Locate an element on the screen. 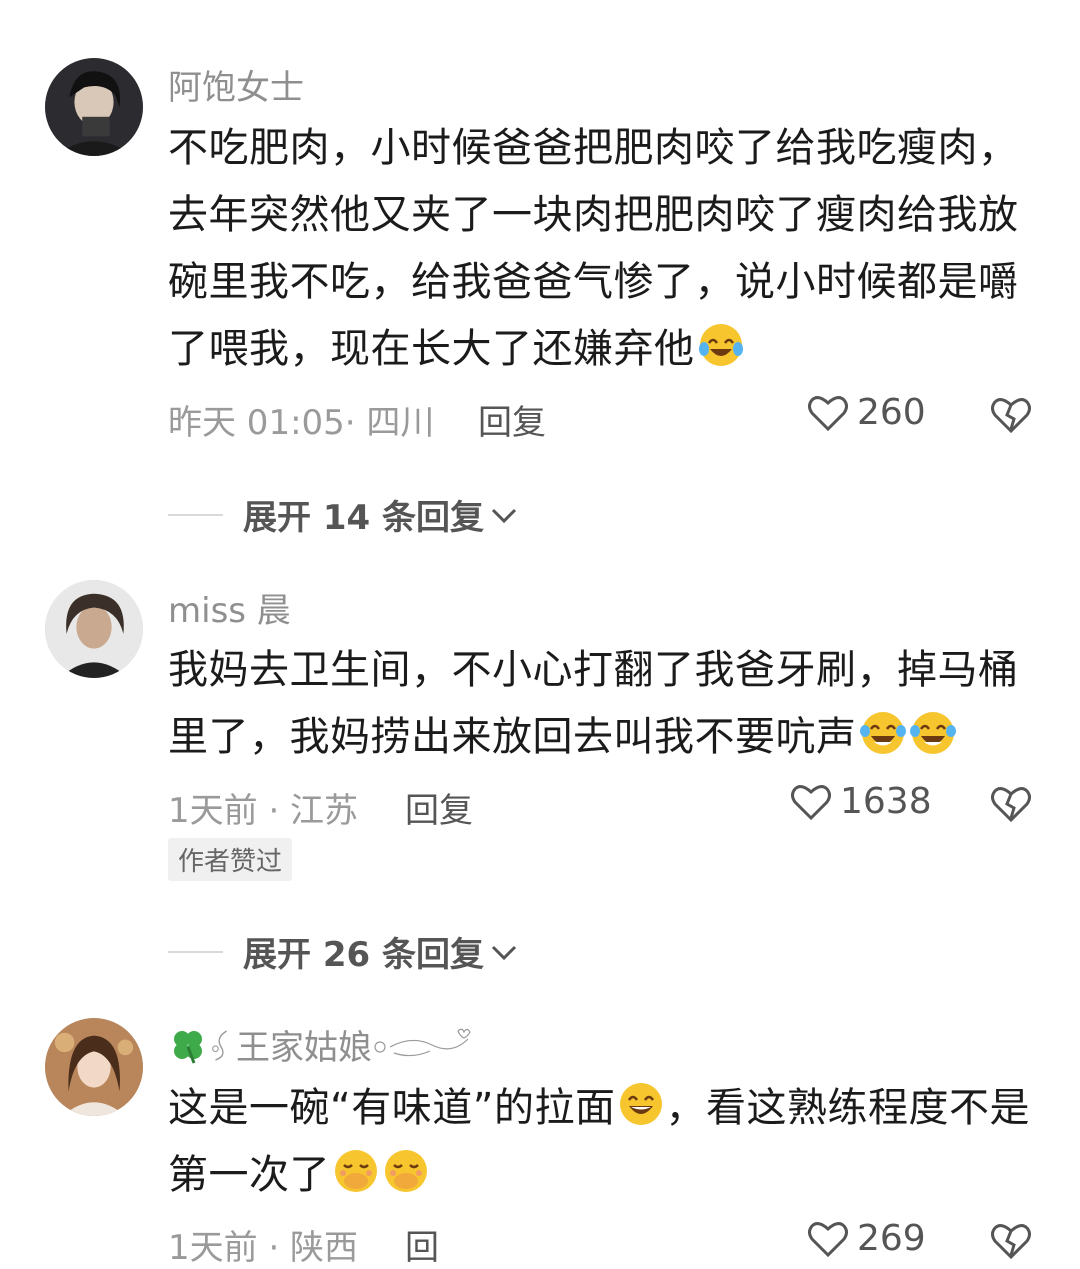 Image resolution: width=1080 pixels, height=1269 pixels. like-count: 269 is located at coordinates (891, 1238).